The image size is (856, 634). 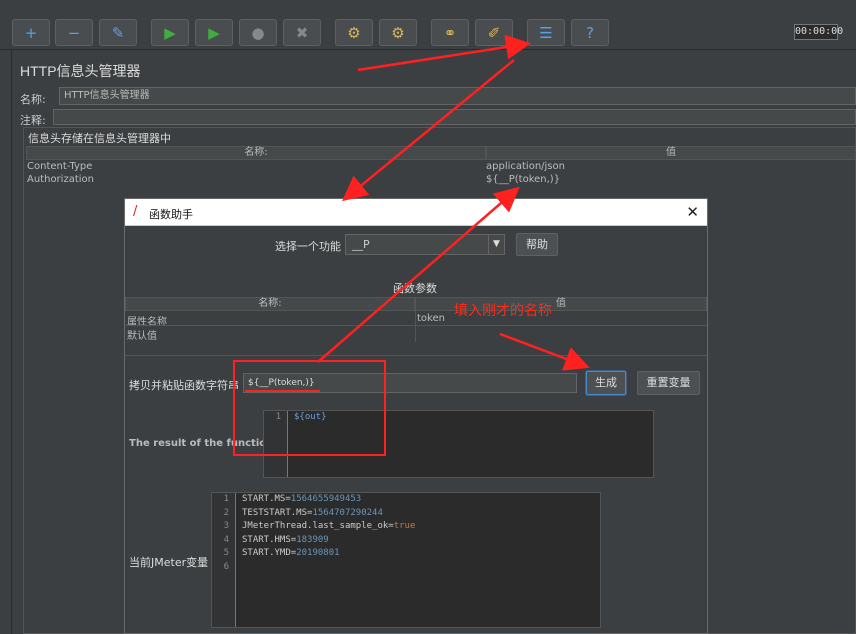 What do you see at coordinates (398, 32) in the screenshot?
I see `clear-all-icon: ⚙` at bounding box center [398, 32].